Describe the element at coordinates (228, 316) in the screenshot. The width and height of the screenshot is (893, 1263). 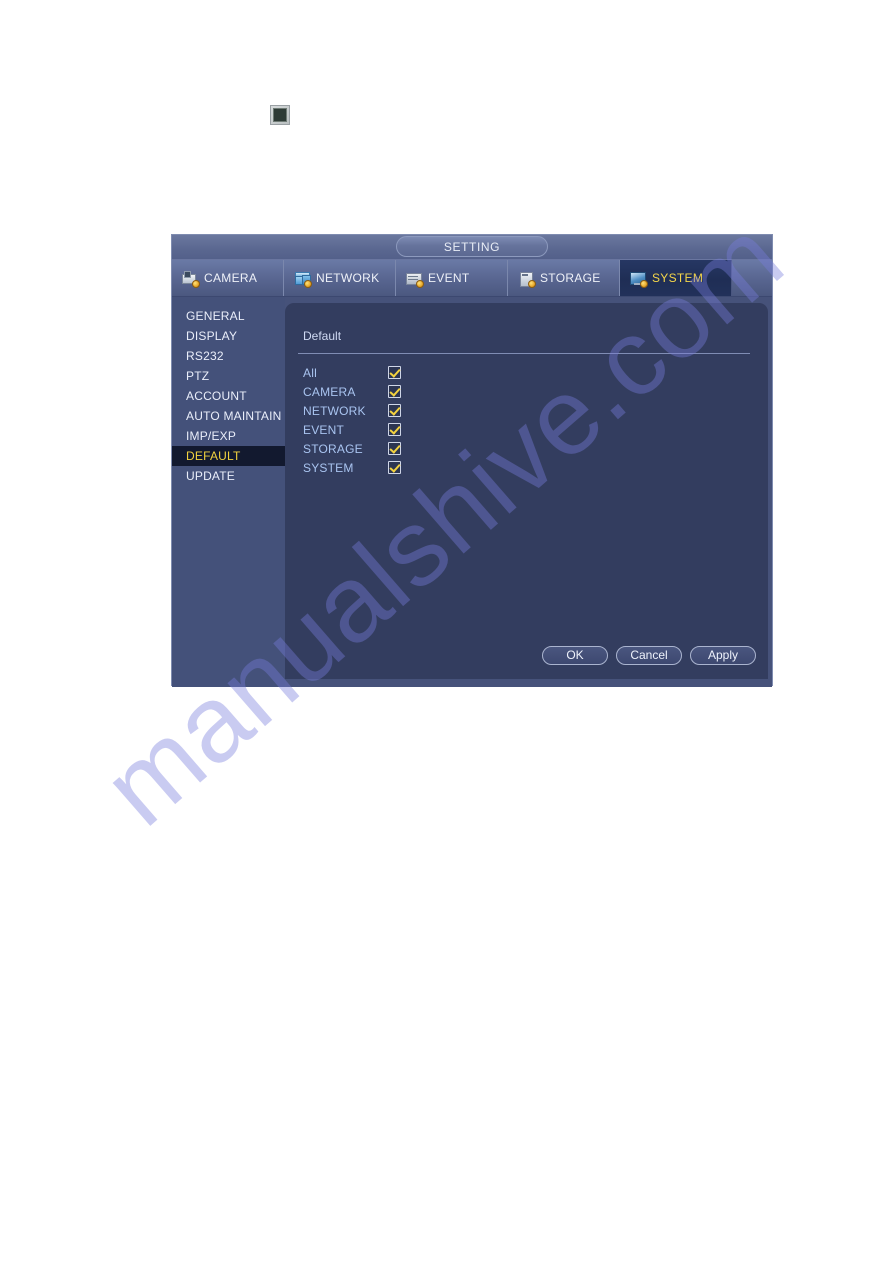
I see `sidebar-item-general: GENERAL` at that location.